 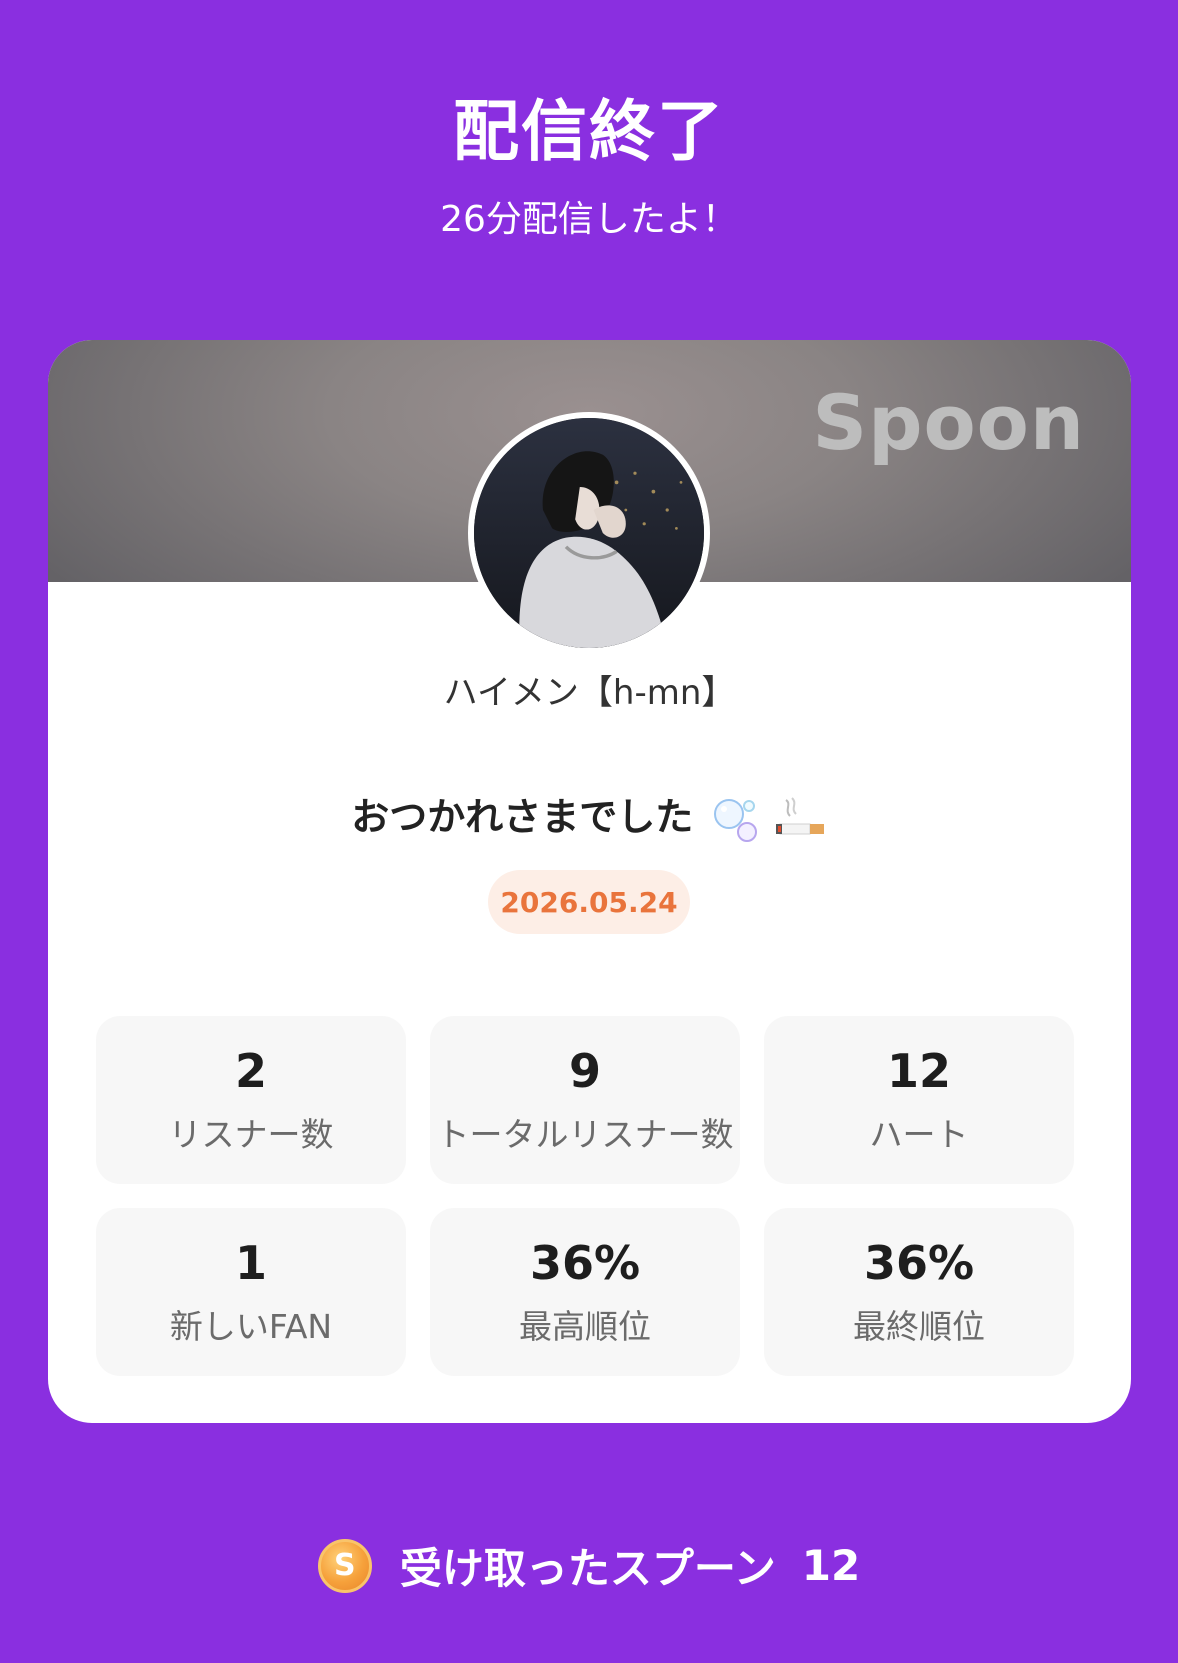 I want to click on stat-label: 最終順位, so click(x=919, y=1326).